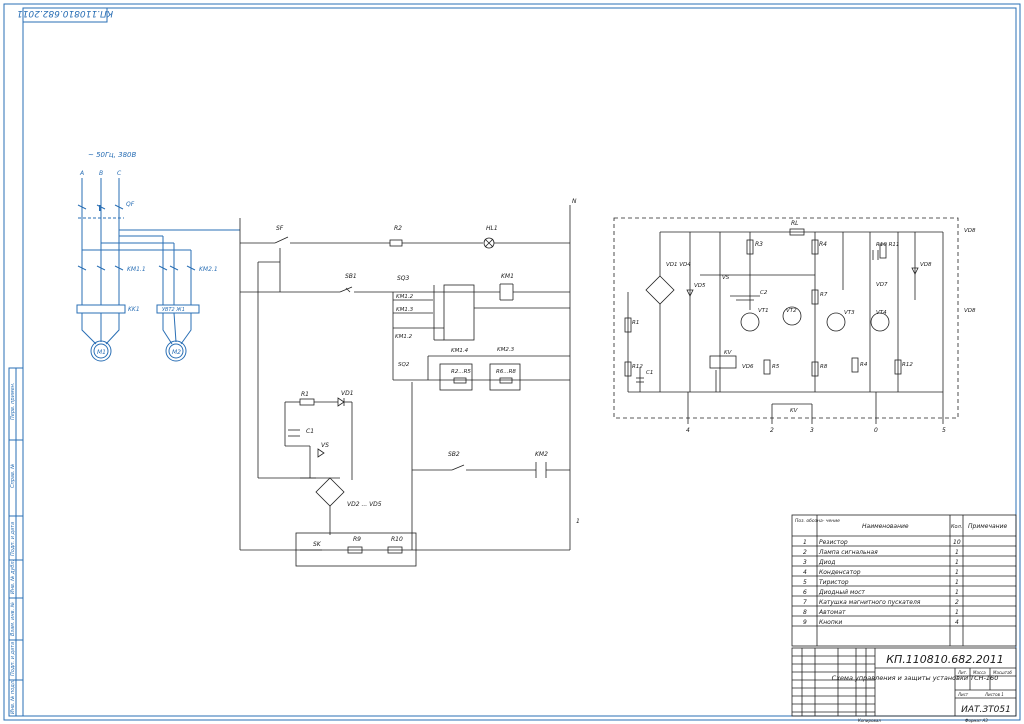 Image resolution: width=1024 pixels, height=724 pixels. What do you see at coordinates (578, 521) in the screenshot?
I see `lbl-one: 1` at bounding box center [578, 521].